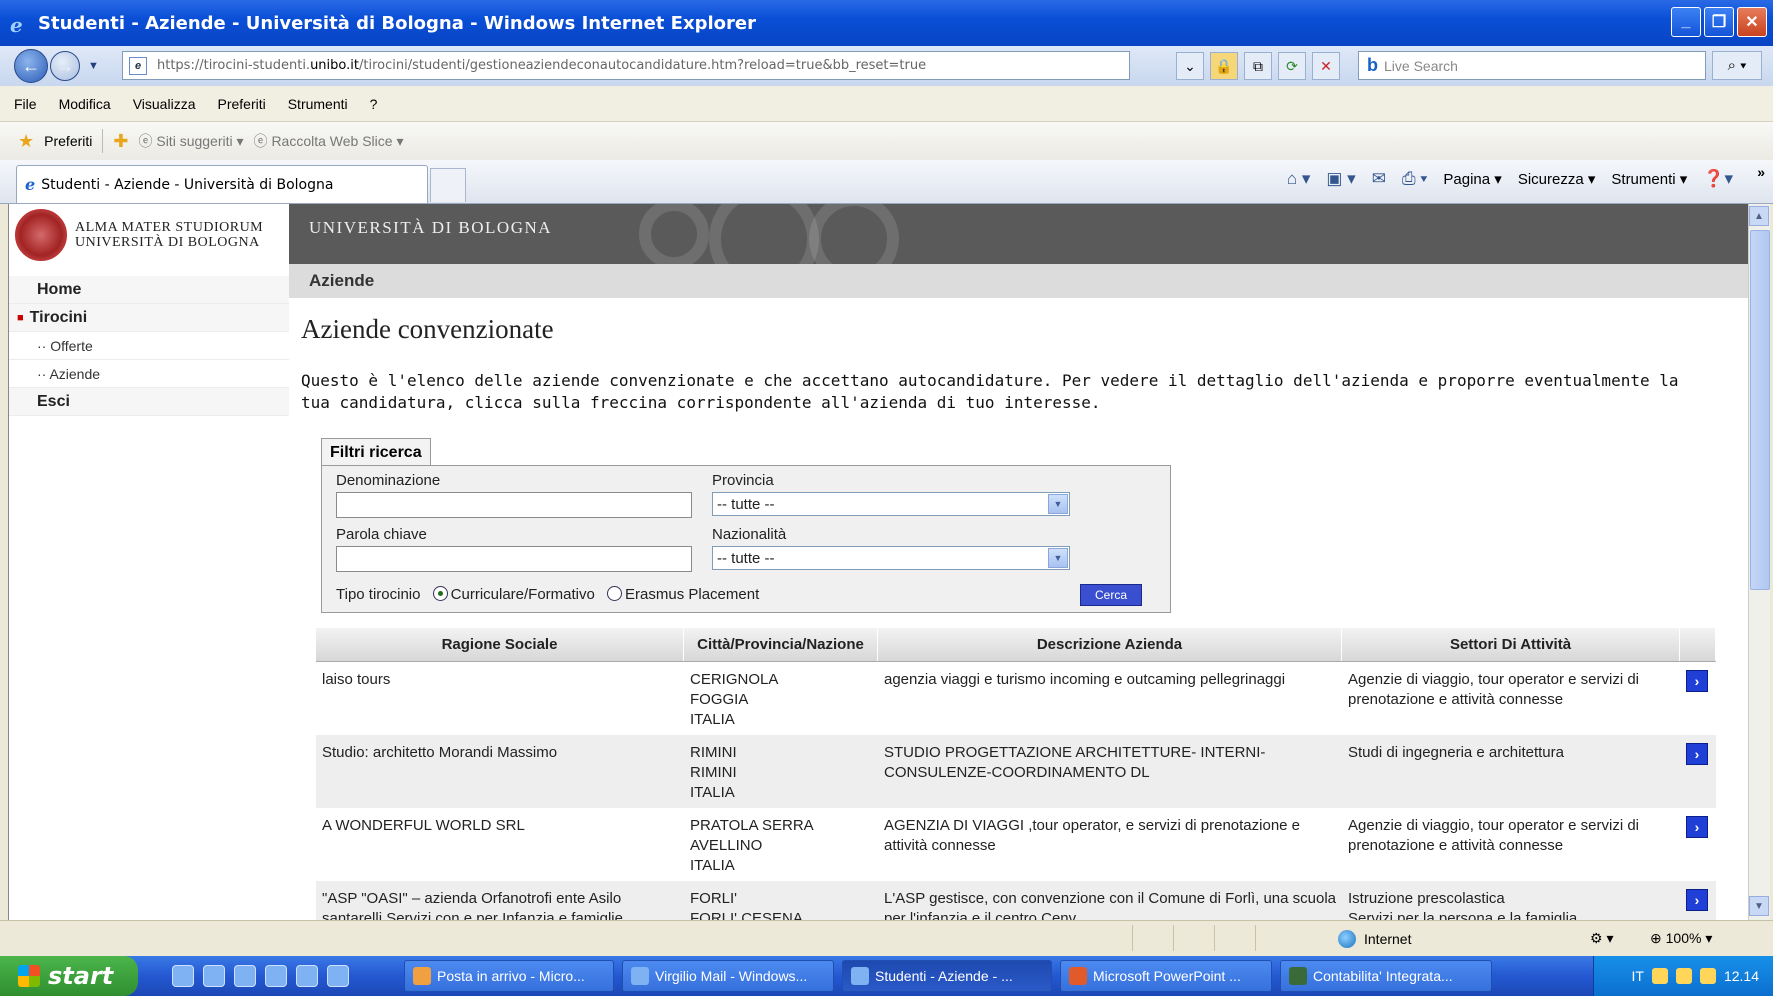 This screenshot has width=1773, height=996. What do you see at coordinates (1681, 938) in the screenshot?
I see `zoom-control: ⊕ 100% ▾` at bounding box center [1681, 938].